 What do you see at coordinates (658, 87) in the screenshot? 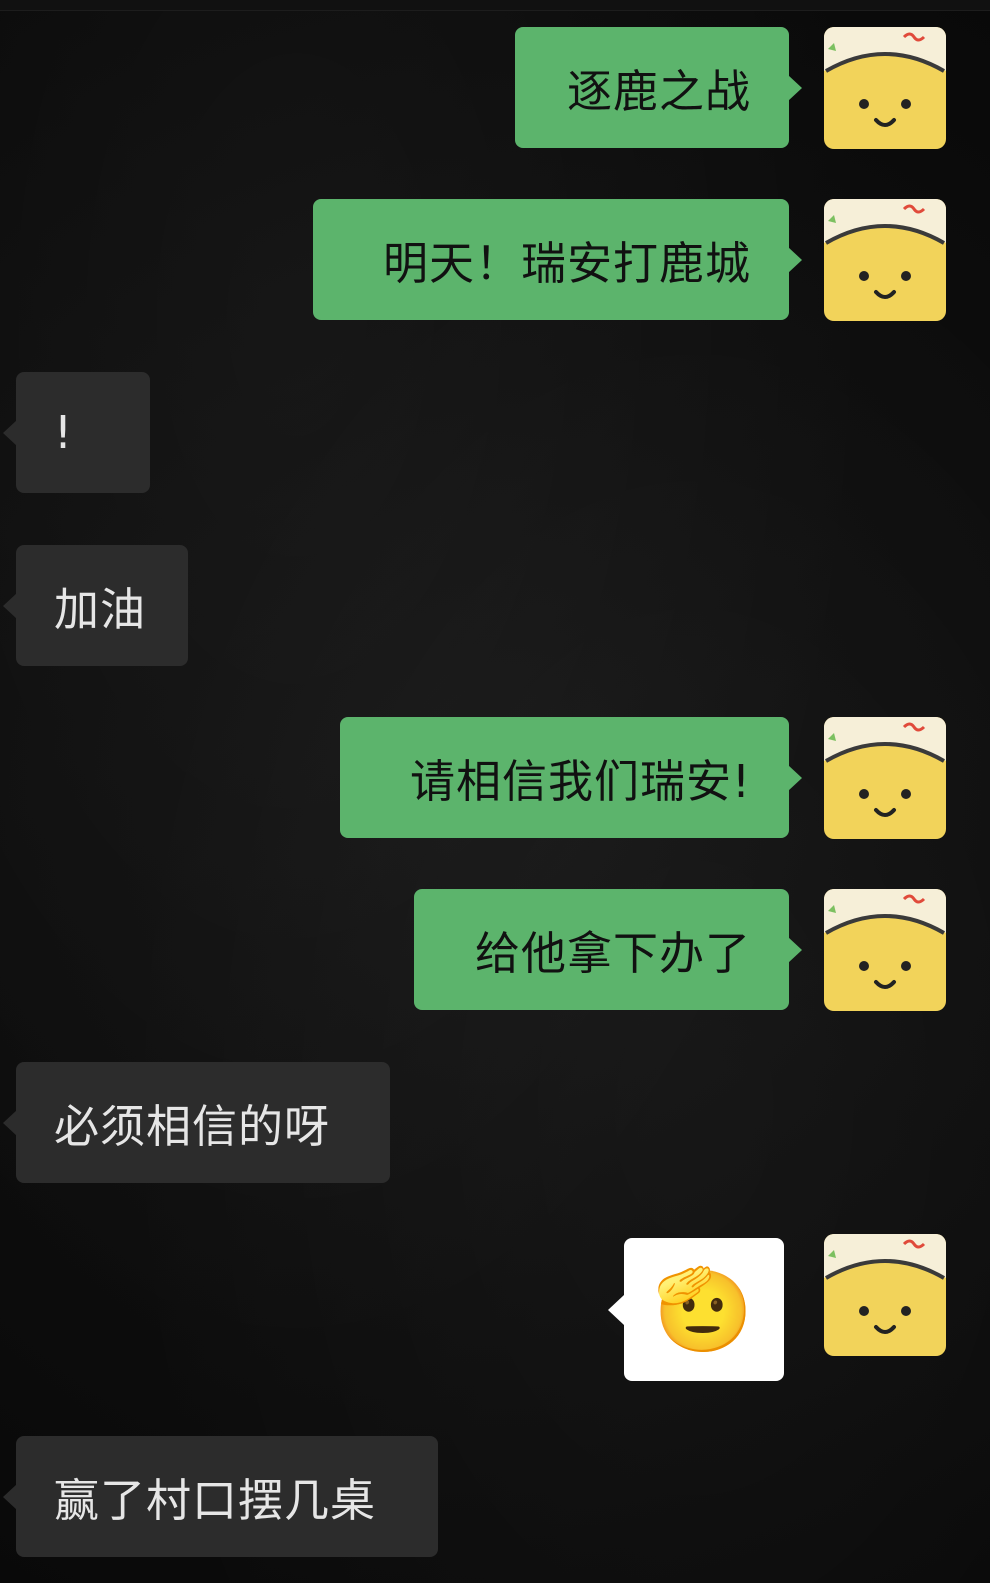
I see `outgoing-message: 逐鹿之战` at bounding box center [658, 87].